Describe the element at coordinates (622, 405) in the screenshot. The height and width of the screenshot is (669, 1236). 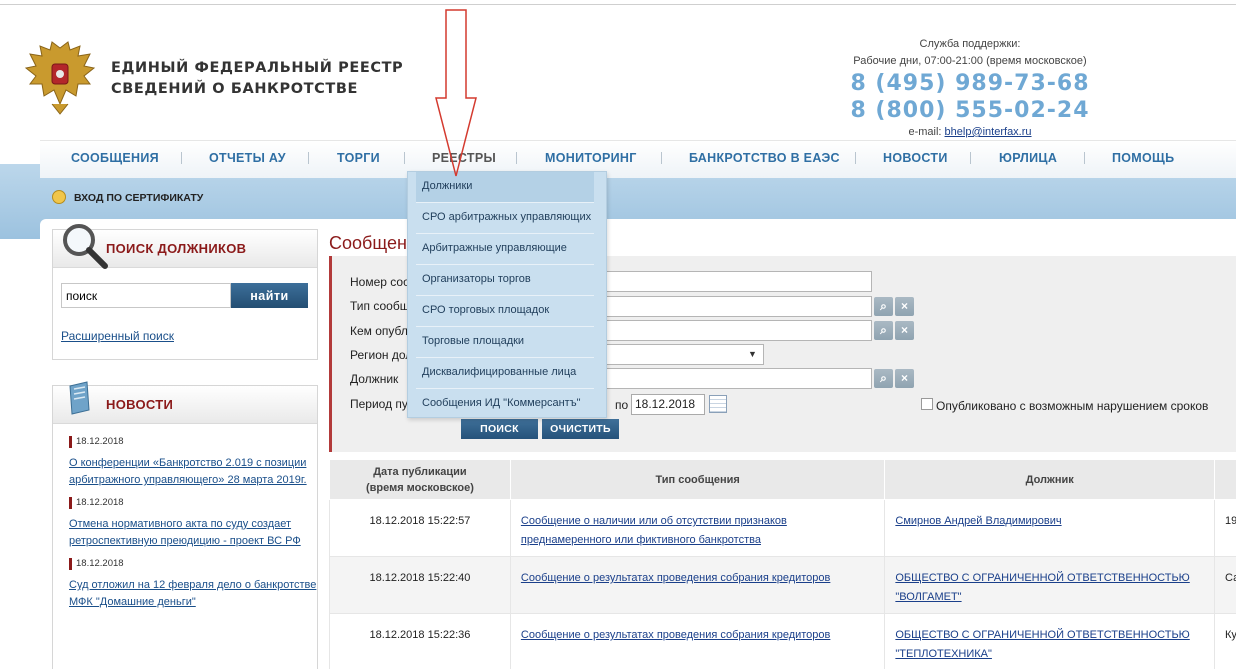
I see `period-to-label: по` at that location.